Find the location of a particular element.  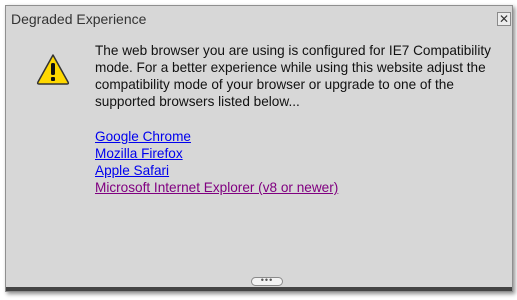

close-icon: ✕ is located at coordinates (504, 19).